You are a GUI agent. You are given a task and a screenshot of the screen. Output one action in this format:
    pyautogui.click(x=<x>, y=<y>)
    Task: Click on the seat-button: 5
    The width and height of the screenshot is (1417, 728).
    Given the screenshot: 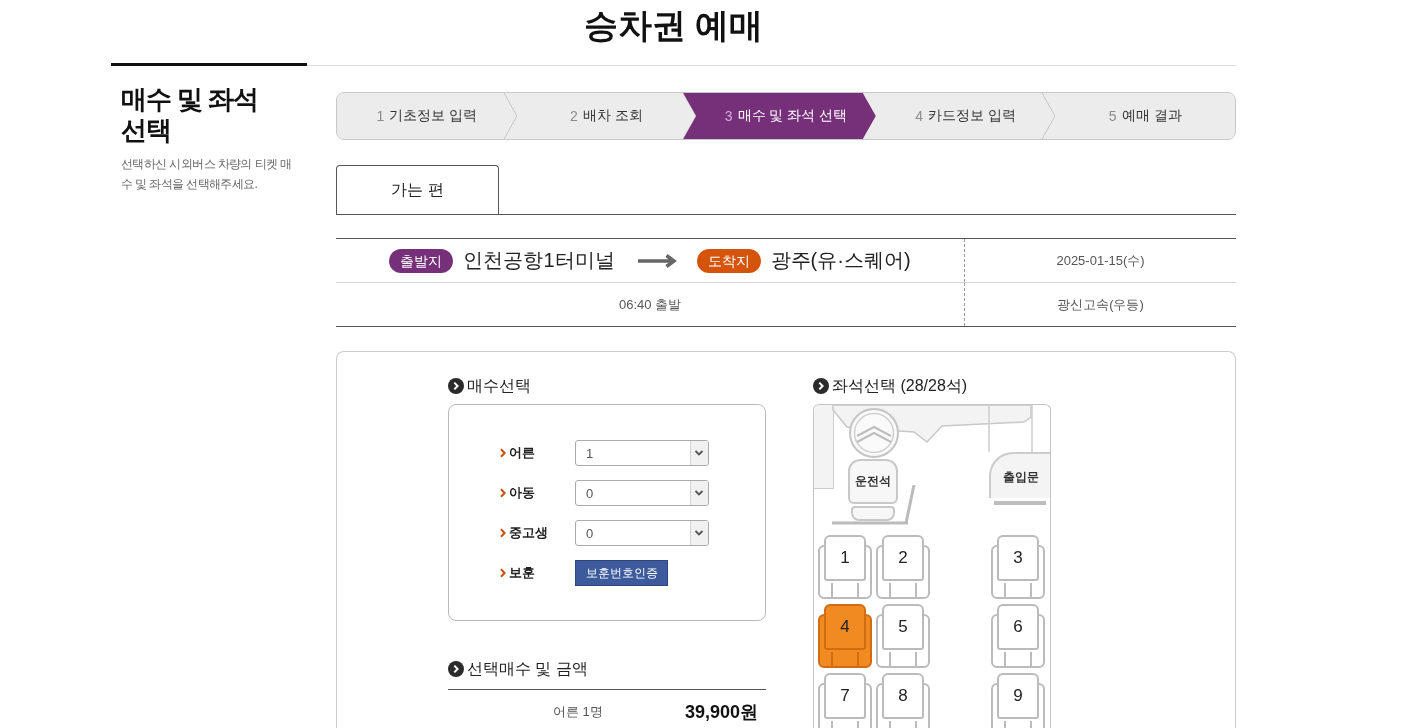 What is the action you would take?
    pyautogui.click(x=903, y=636)
    